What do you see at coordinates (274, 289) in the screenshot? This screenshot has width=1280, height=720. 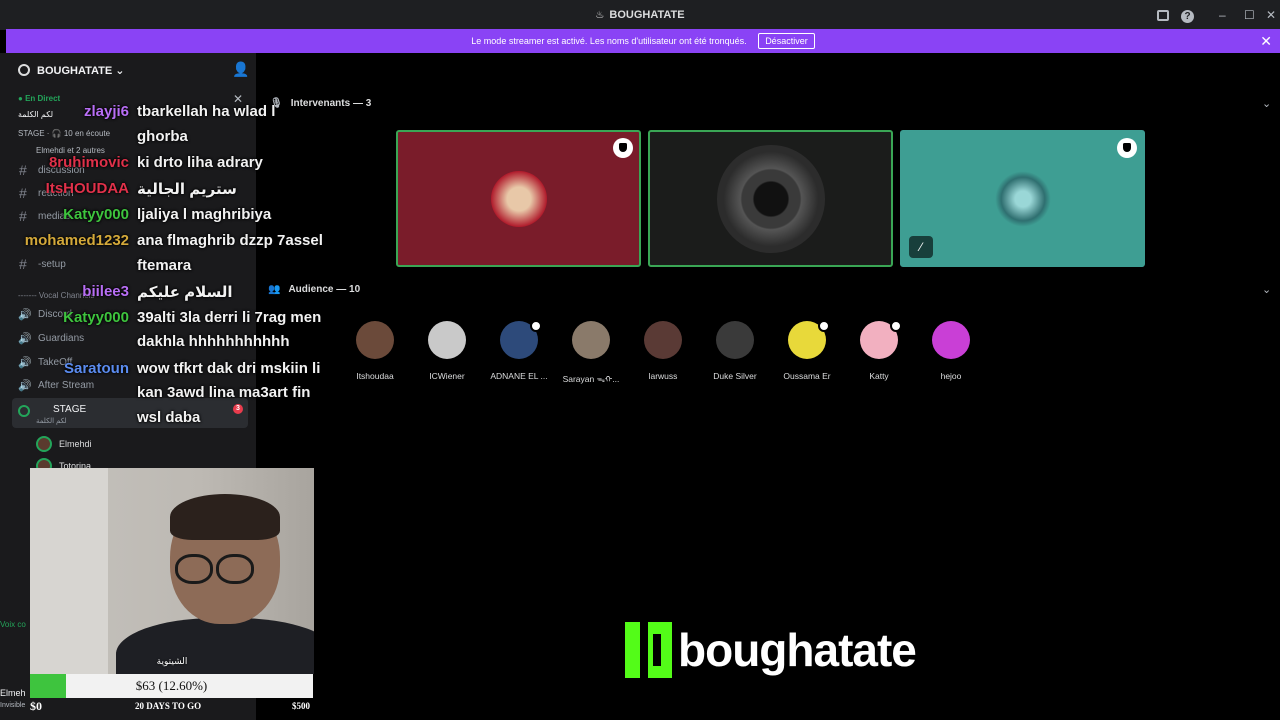 I see `audience-icon: 👥` at bounding box center [274, 289].